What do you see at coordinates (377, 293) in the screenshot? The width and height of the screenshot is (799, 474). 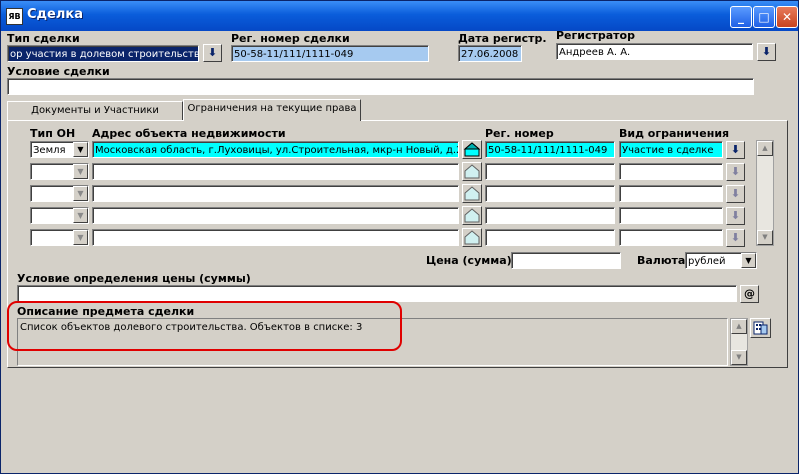 I see `price-condition-field` at bounding box center [377, 293].